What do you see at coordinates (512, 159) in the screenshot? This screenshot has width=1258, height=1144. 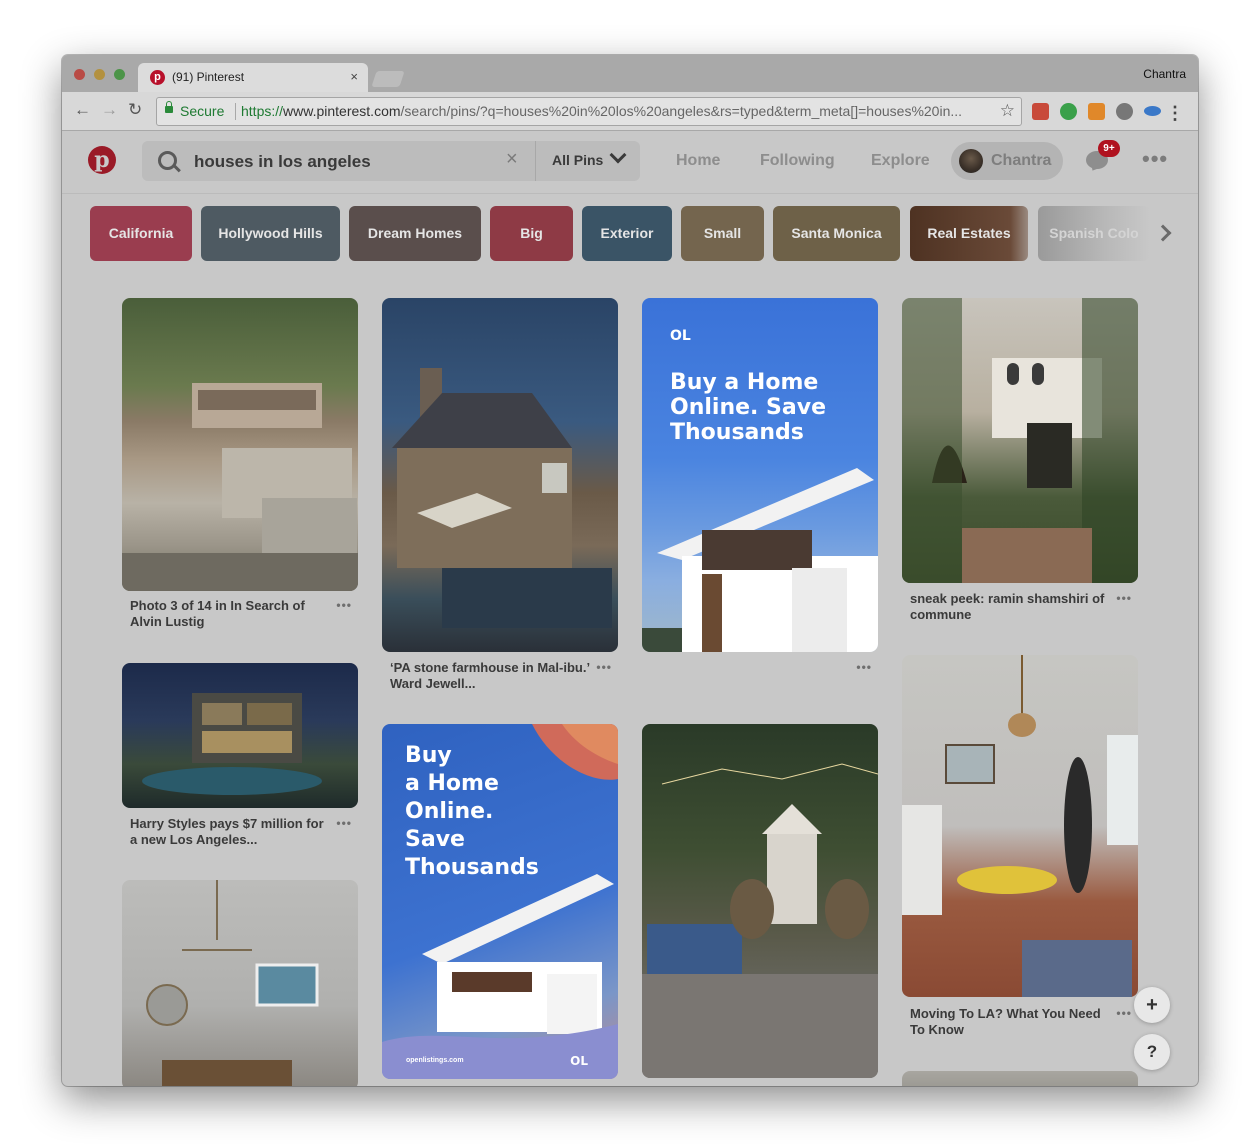 I see `clear-search-icon: ×` at bounding box center [512, 159].